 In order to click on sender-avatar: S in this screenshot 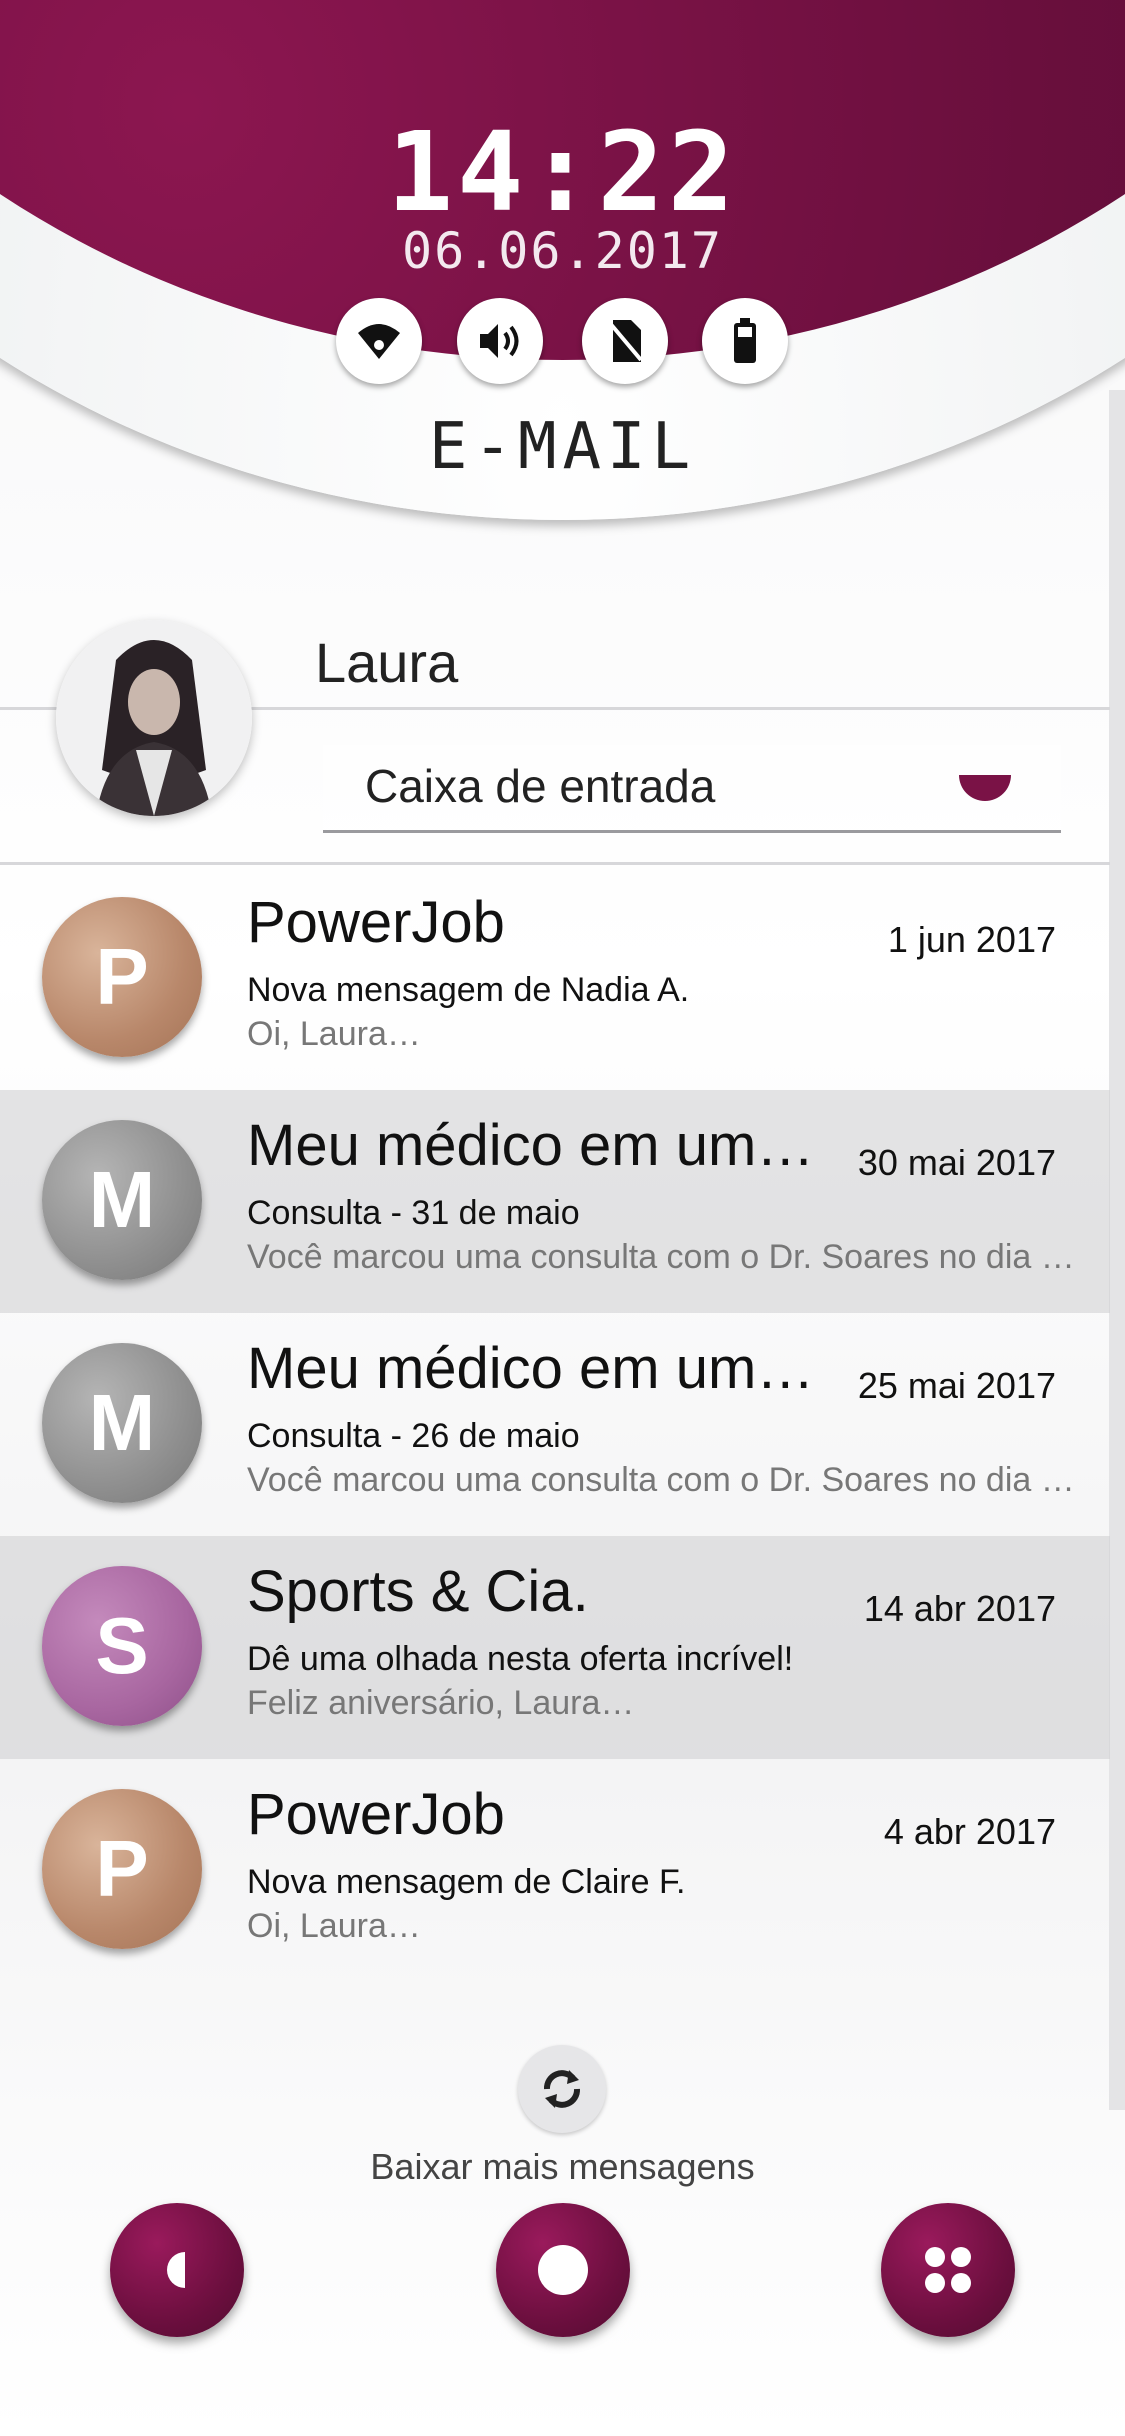, I will do `click(122, 1646)`.